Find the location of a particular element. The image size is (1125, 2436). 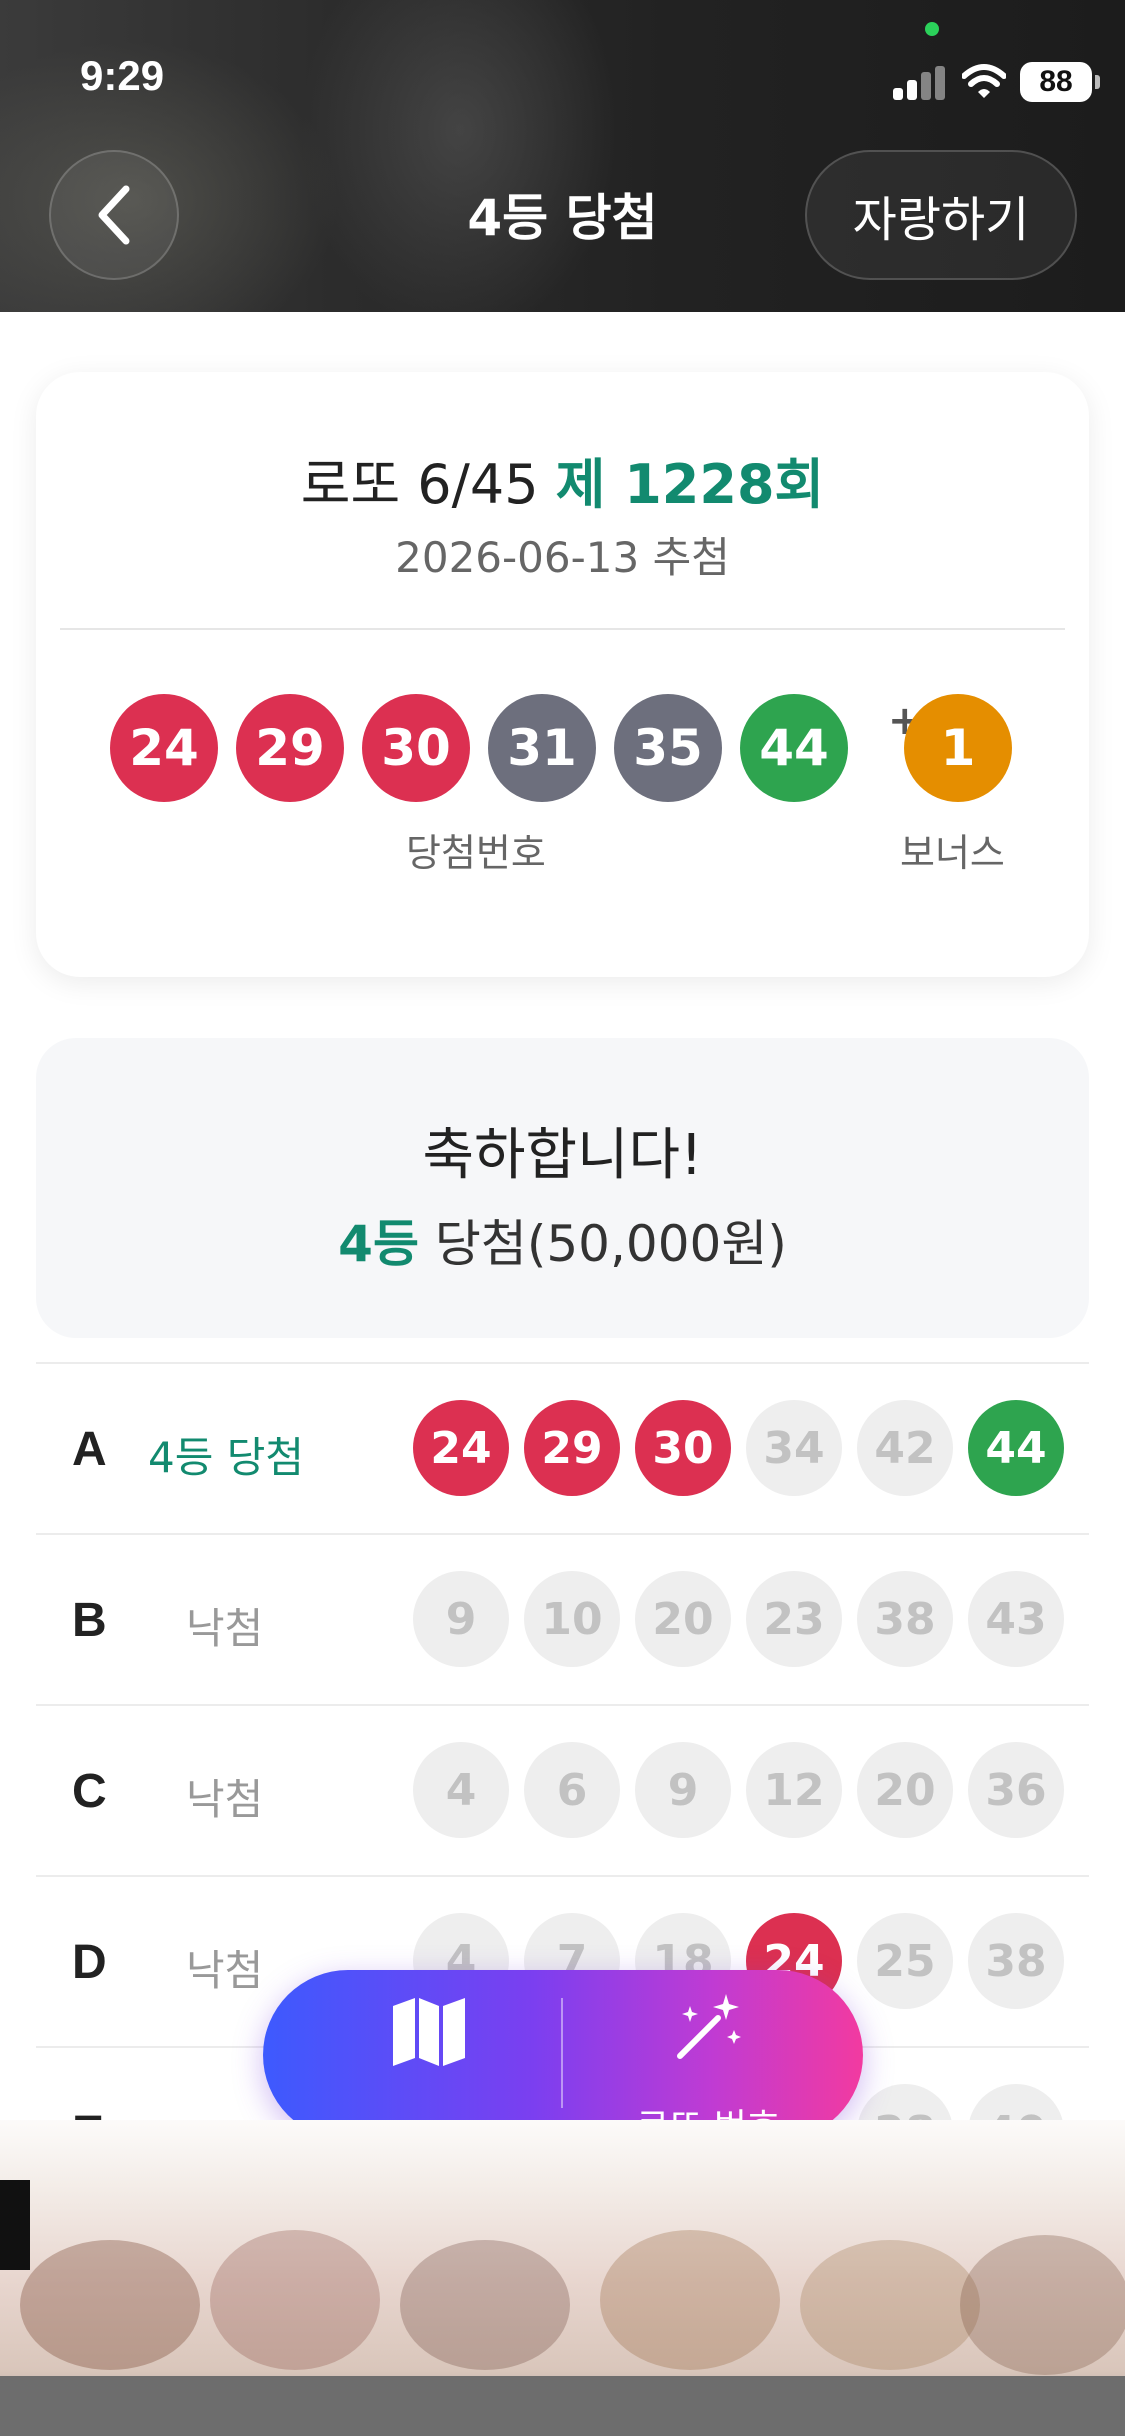

ticket-ball: 12 is located at coordinates (794, 1790).